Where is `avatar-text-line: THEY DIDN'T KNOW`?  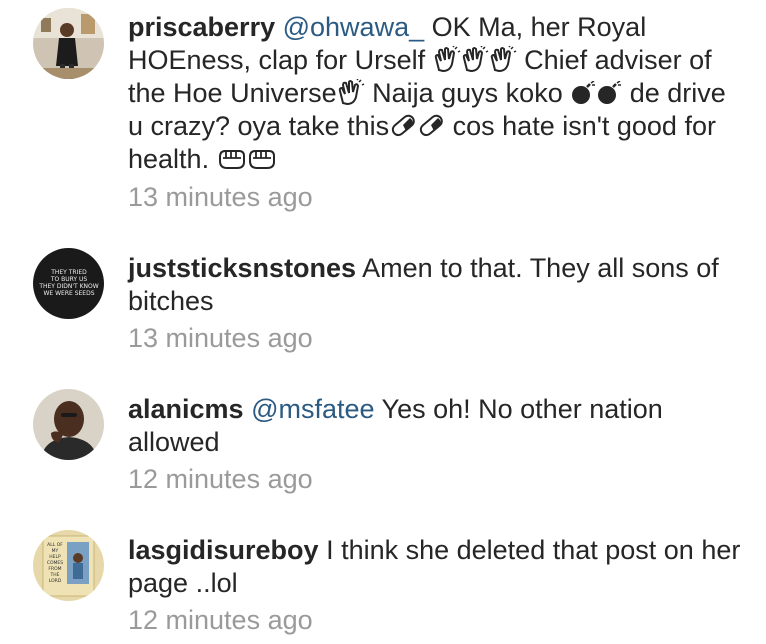
avatar-text-line: THEY DIDN'T KNOW is located at coordinates (68, 286).